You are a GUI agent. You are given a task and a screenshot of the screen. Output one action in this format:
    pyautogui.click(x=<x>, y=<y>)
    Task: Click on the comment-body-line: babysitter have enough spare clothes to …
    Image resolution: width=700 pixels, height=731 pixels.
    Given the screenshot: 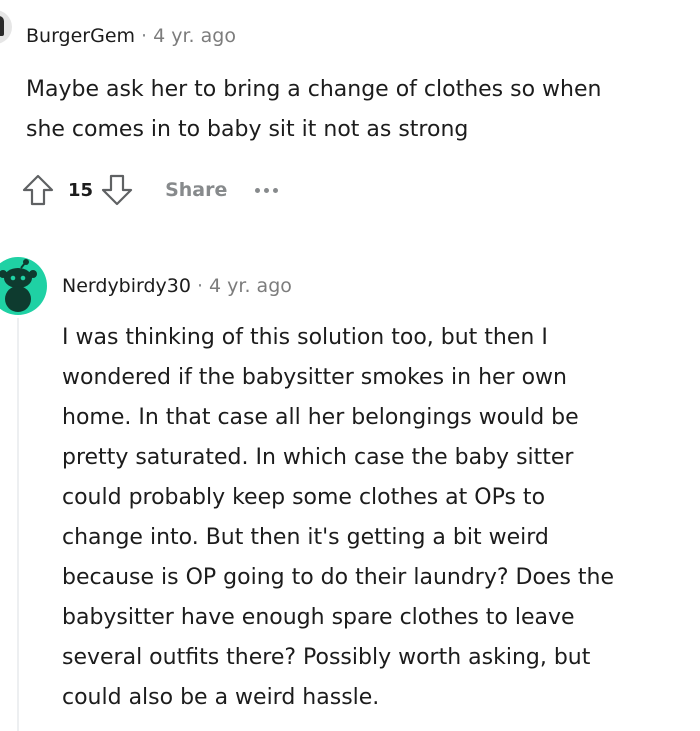 What is the action you would take?
    pyautogui.click(x=318, y=617)
    